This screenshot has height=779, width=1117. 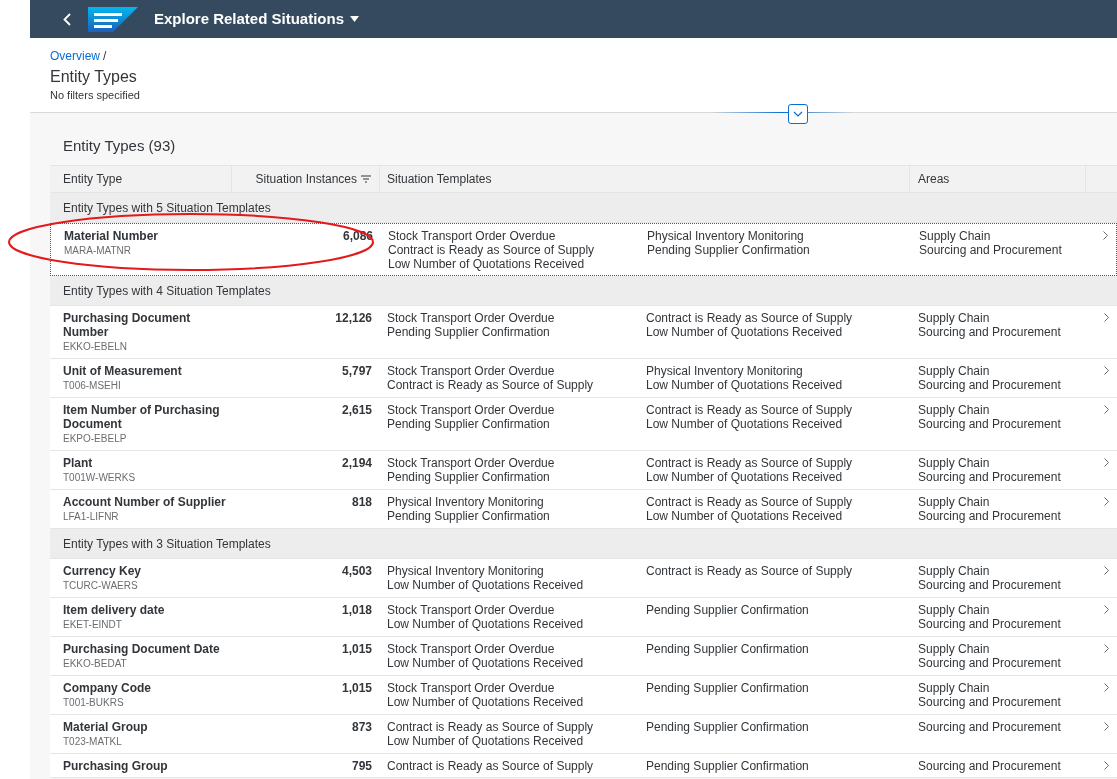 What do you see at coordinates (361, 502) in the screenshot?
I see `instance-count: 818` at bounding box center [361, 502].